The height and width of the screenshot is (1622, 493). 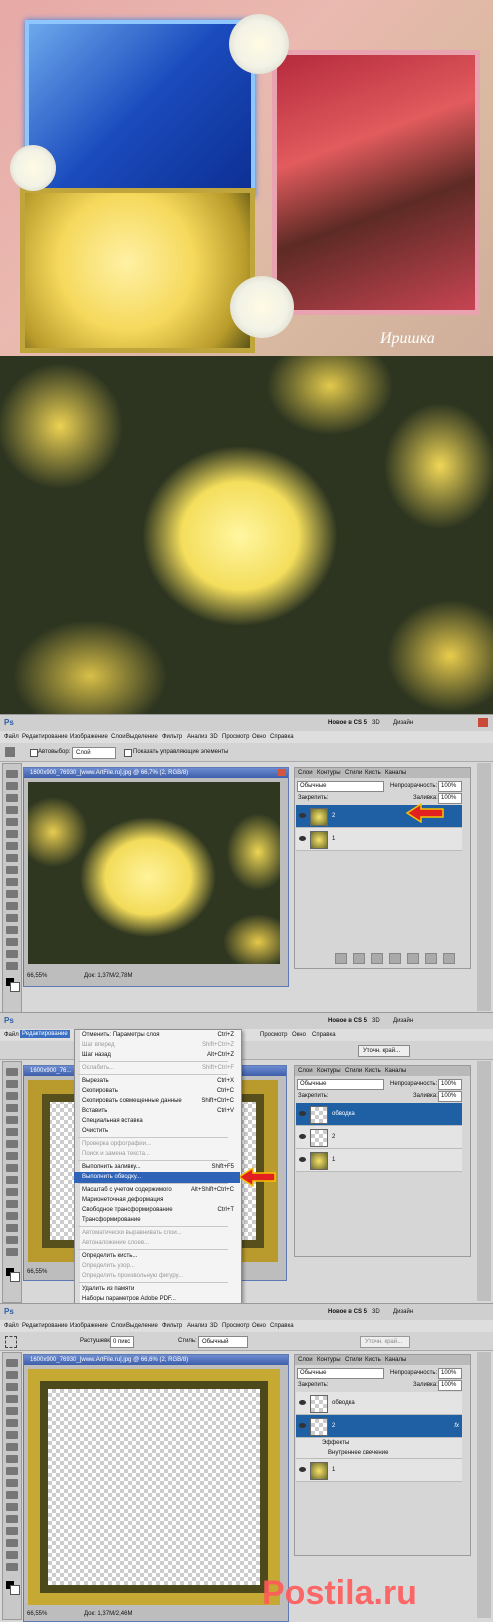 What do you see at coordinates (122, 1342) in the screenshot?
I see `feather-input: 0 пикс` at bounding box center [122, 1342].